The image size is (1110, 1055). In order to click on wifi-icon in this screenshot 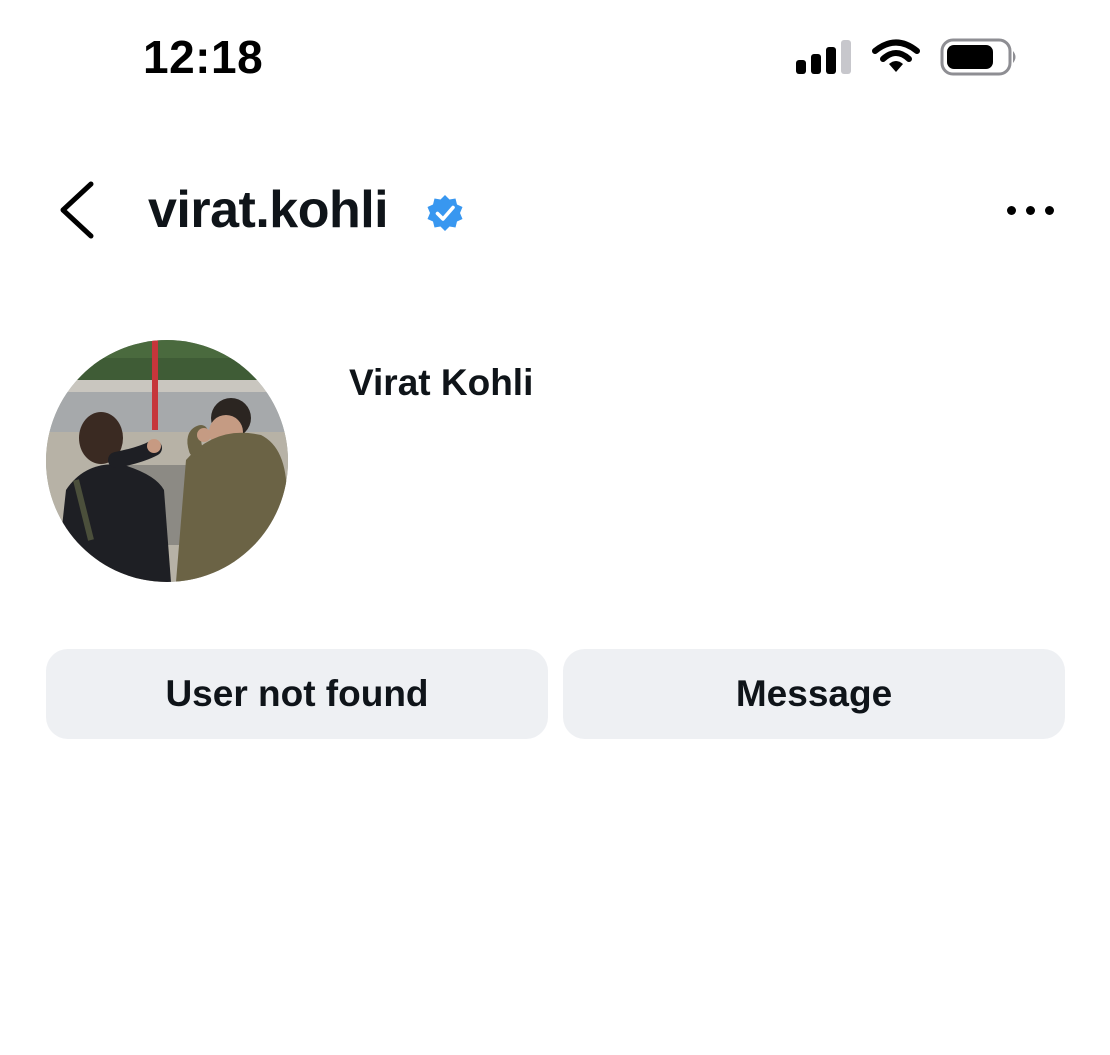, I will do `click(896, 56)`.